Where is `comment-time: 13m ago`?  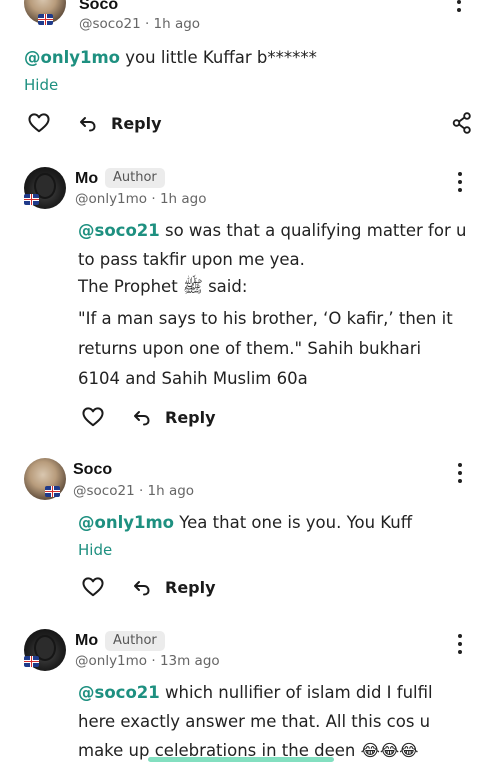
comment-time: 13m ago is located at coordinates (189, 661).